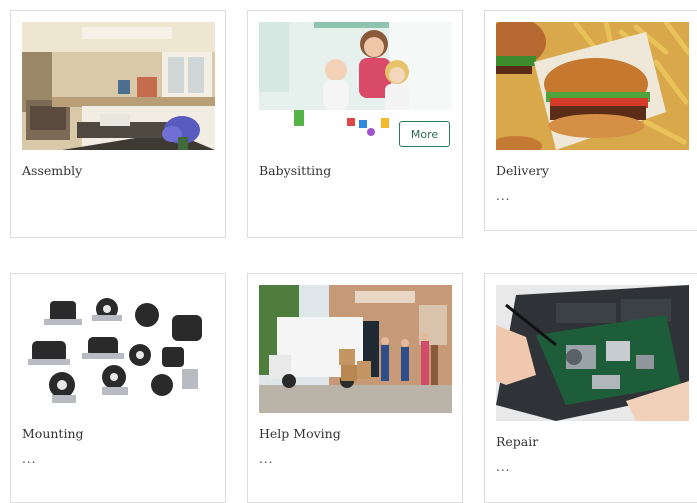 This screenshot has height=503, width=697. I want to click on service-card-babysitting: More Babysitting, so click(355, 124).